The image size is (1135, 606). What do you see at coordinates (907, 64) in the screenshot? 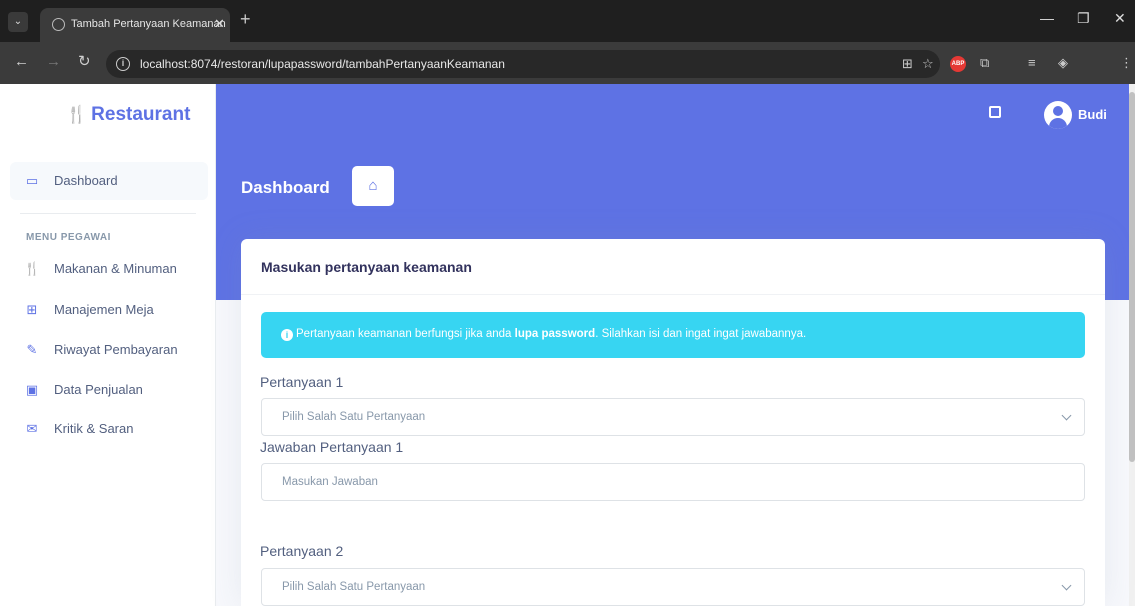
I see `translate-icon: ⊞` at bounding box center [907, 64].